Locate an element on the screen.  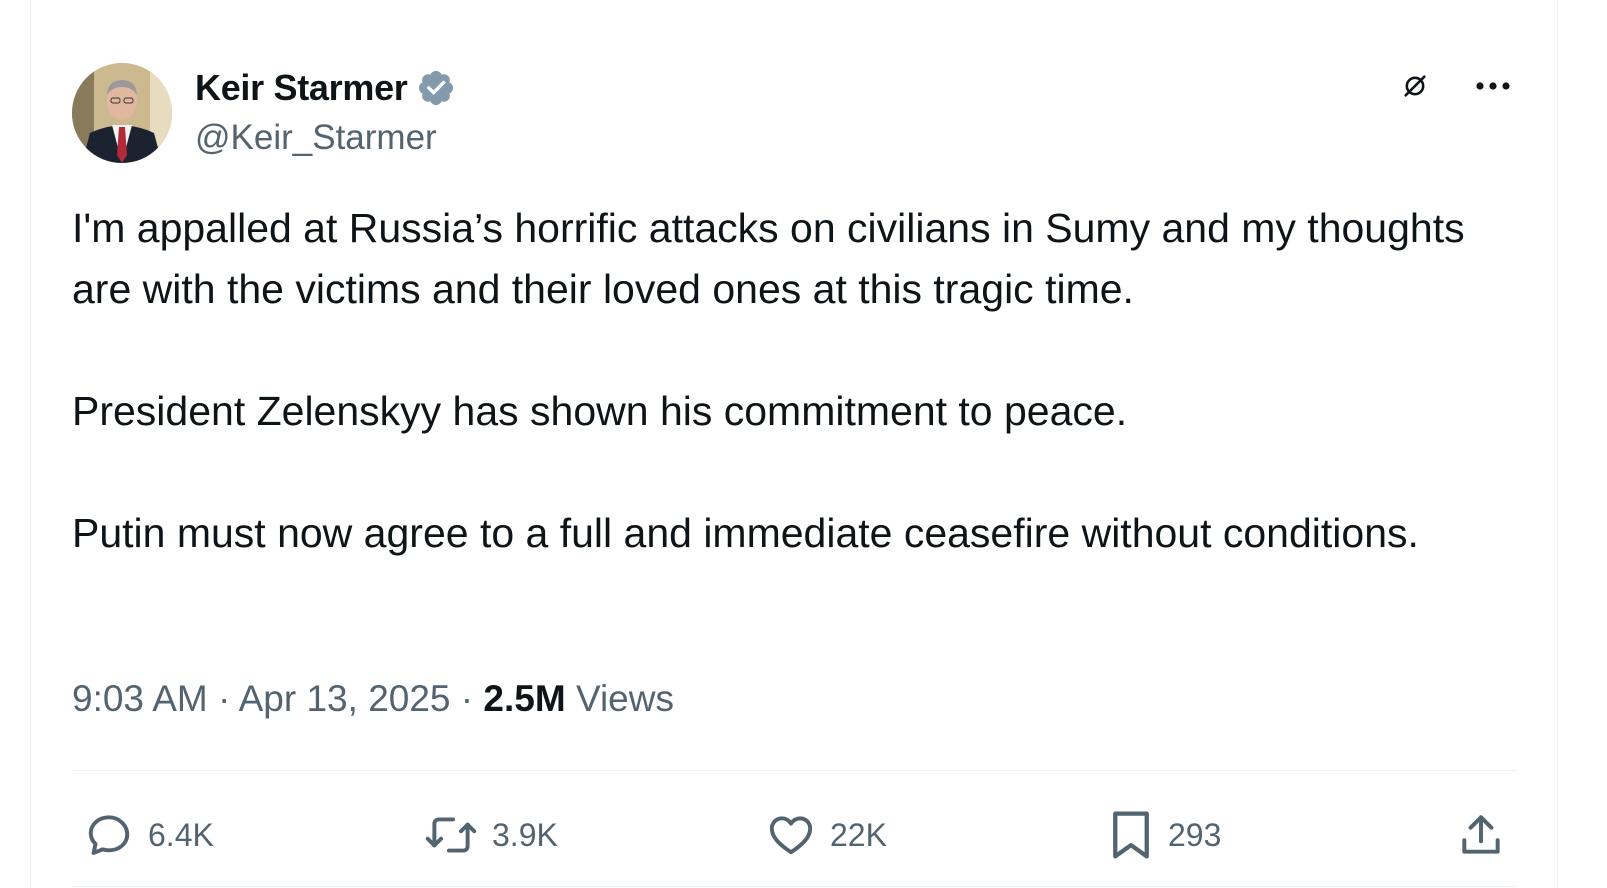
tweet-time: 9:03 AM is located at coordinates (140, 698).